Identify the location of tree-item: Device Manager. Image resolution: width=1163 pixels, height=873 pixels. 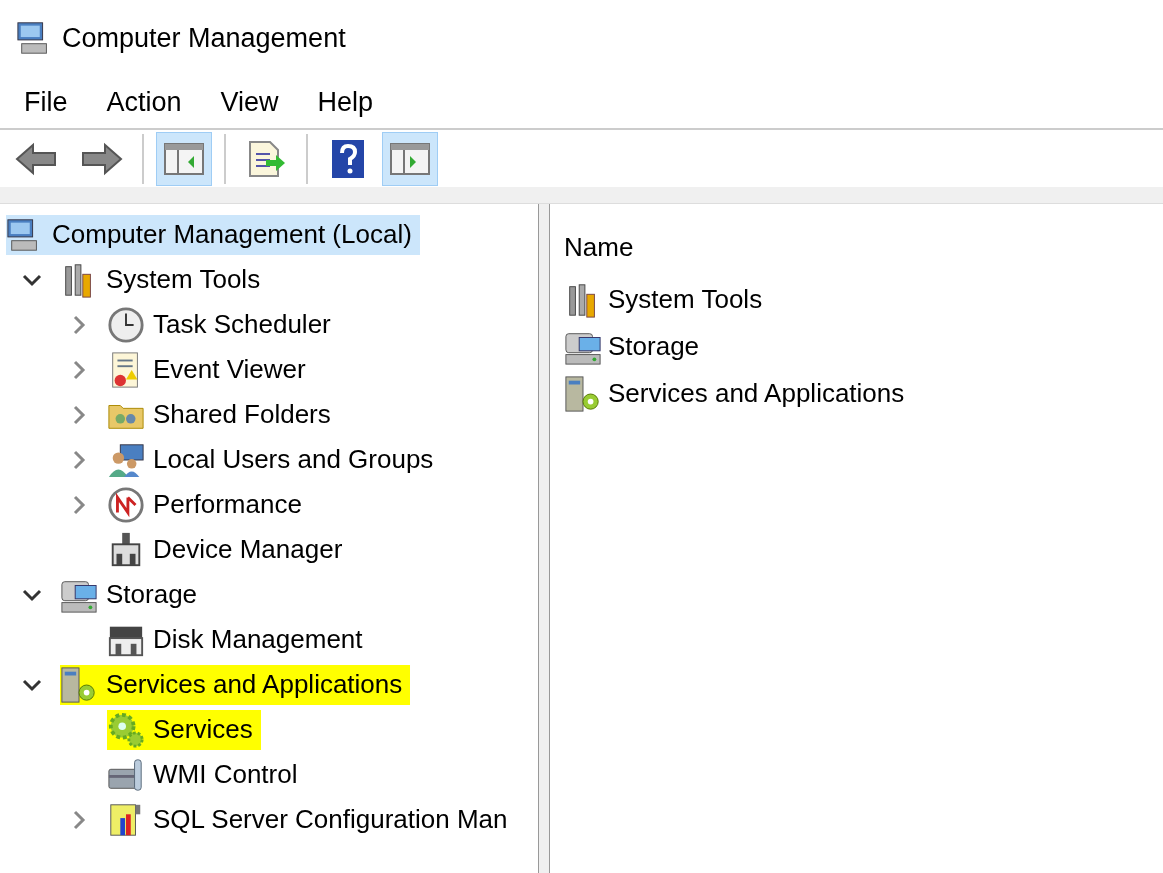
(229, 549).